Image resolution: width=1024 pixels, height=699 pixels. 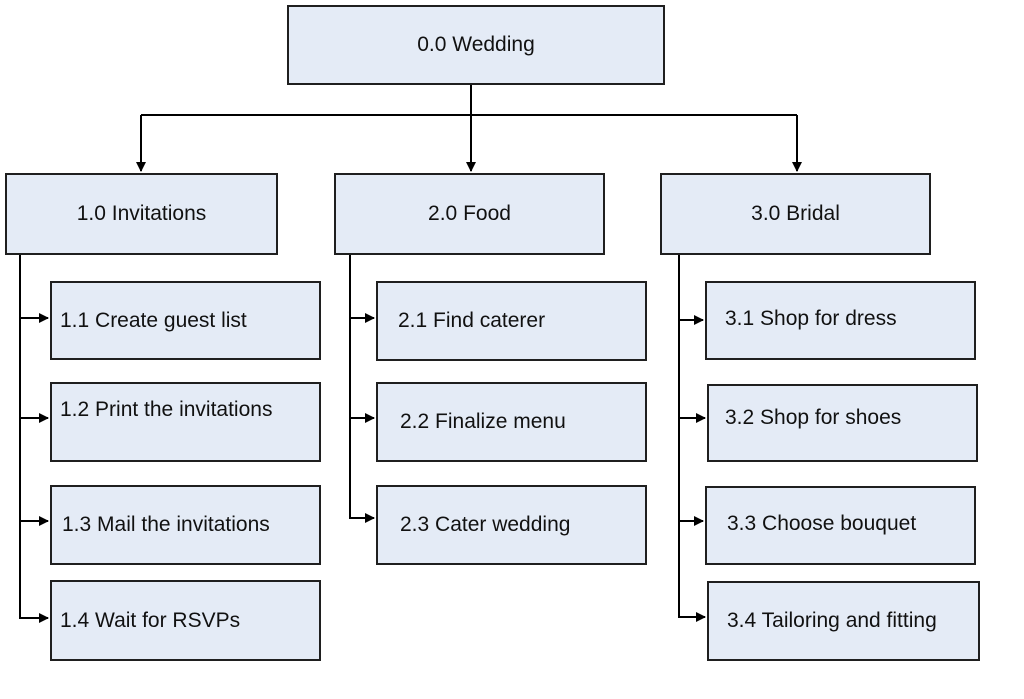 I want to click on node-label: 1.1 Create guest list, so click(x=153, y=320).